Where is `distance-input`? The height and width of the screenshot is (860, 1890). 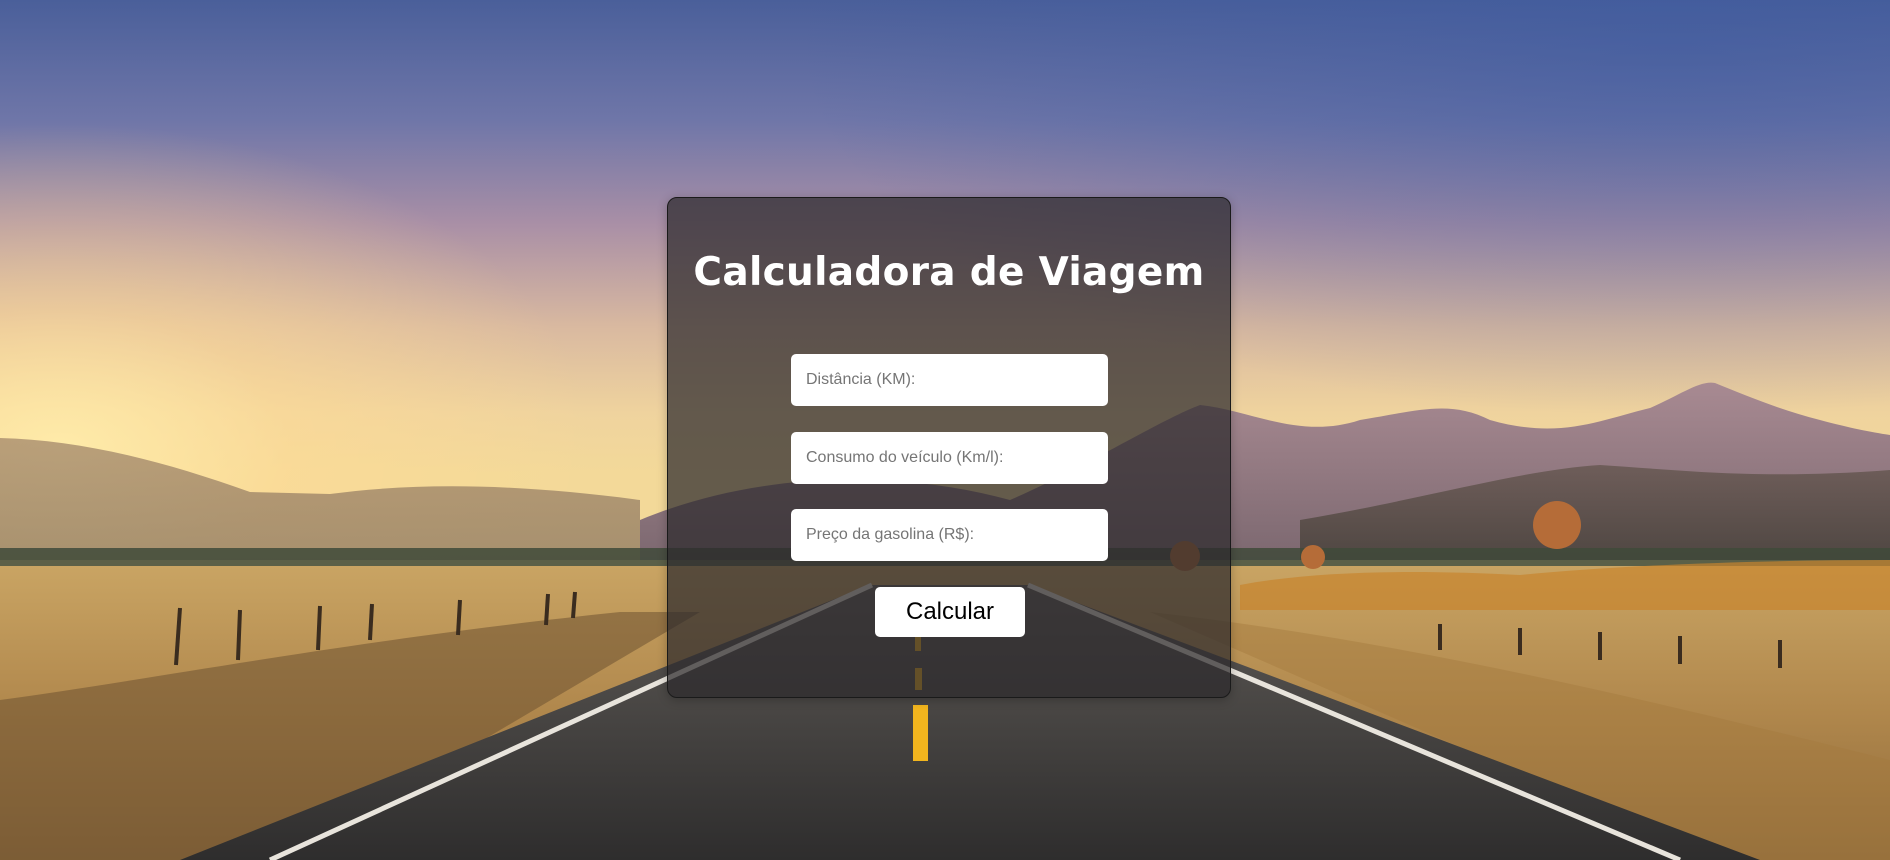
distance-input is located at coordinates (949, 380).